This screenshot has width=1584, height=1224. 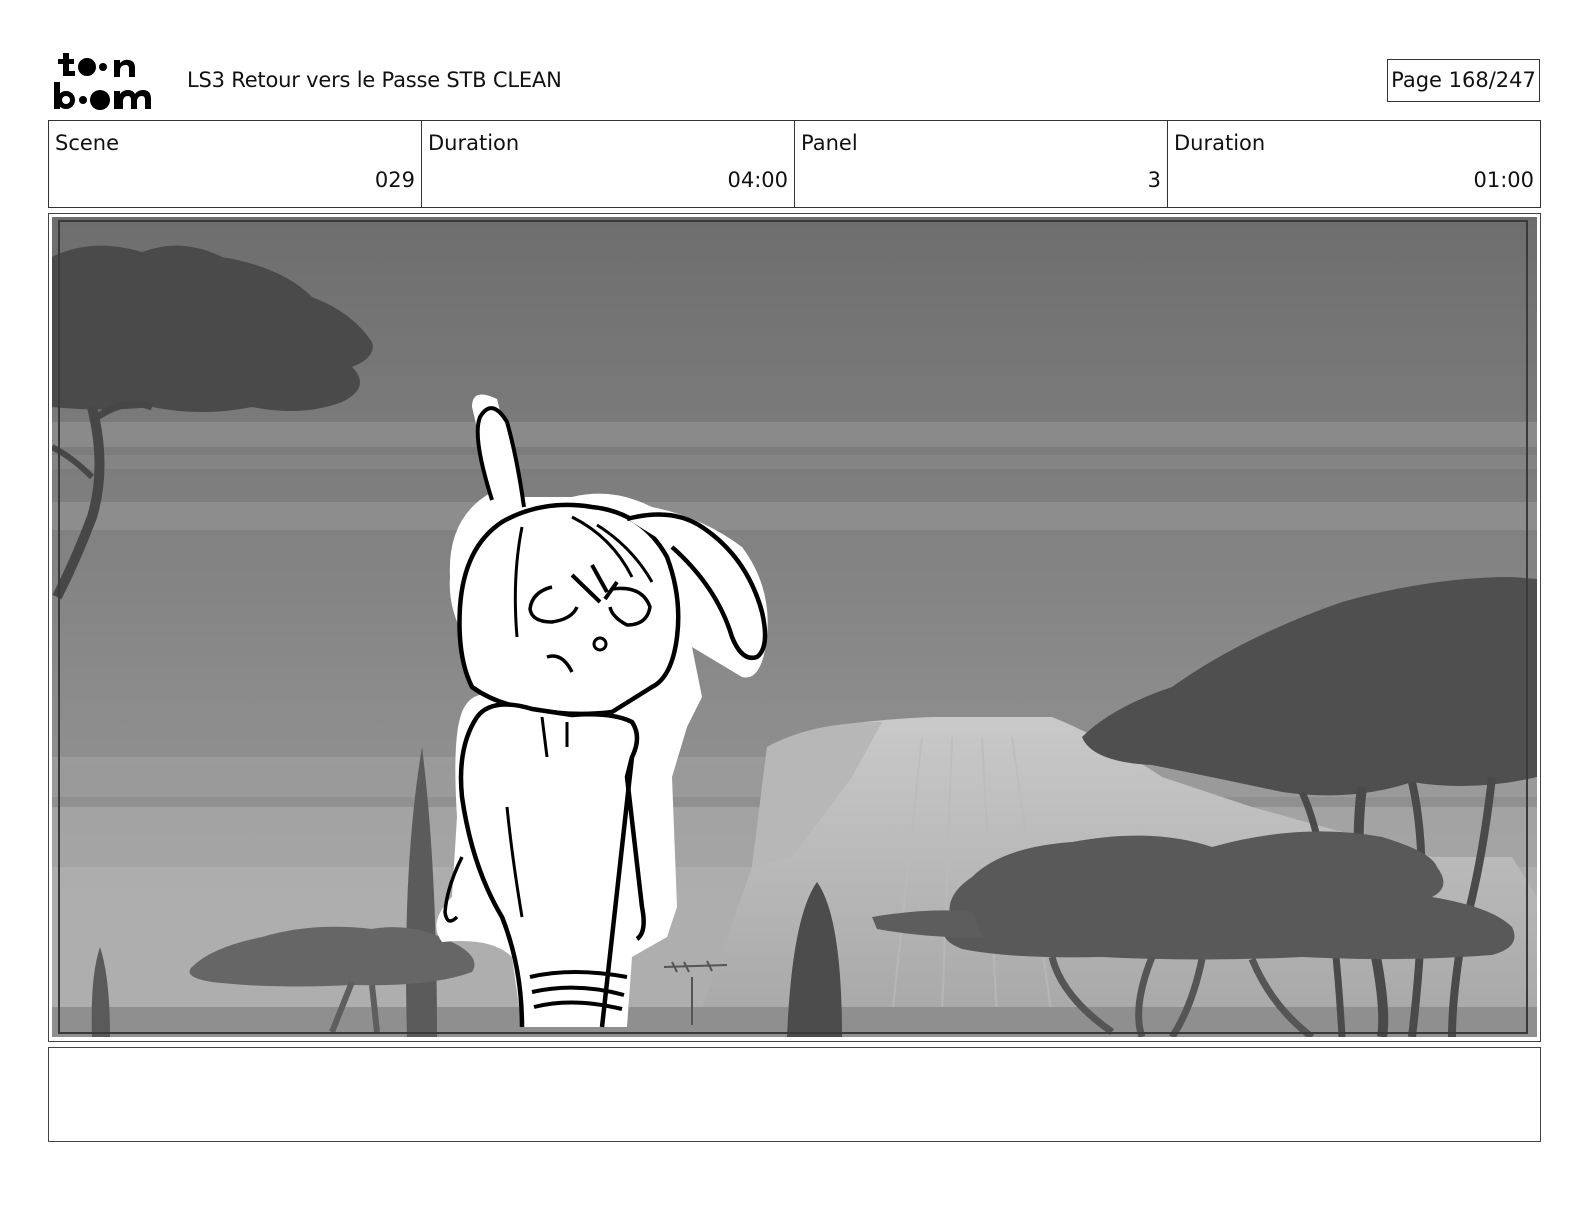 I want to click on scene-value: 029, so click(x=394, y=180).